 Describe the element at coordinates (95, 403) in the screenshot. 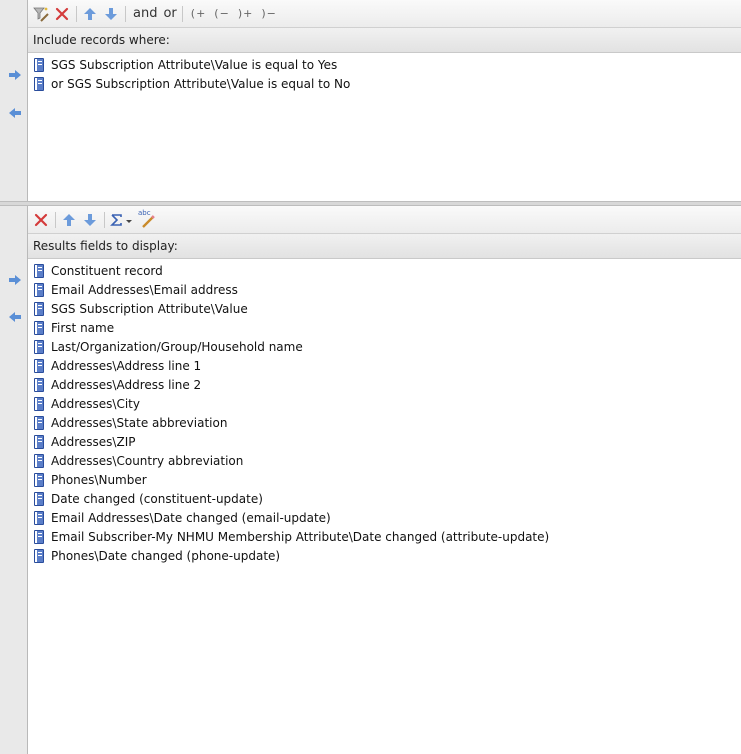

I see `list-item-label: Addresses\City` at that location.